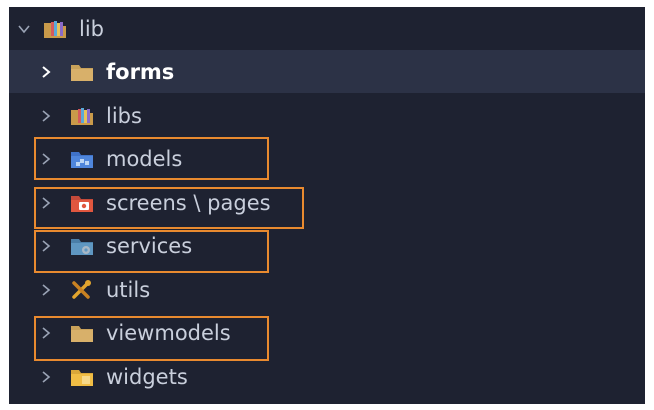 The width and height of the screenshot is (654, 410). I want to click on tree-item-viewmodels: viewmodels, so click(327, 332).